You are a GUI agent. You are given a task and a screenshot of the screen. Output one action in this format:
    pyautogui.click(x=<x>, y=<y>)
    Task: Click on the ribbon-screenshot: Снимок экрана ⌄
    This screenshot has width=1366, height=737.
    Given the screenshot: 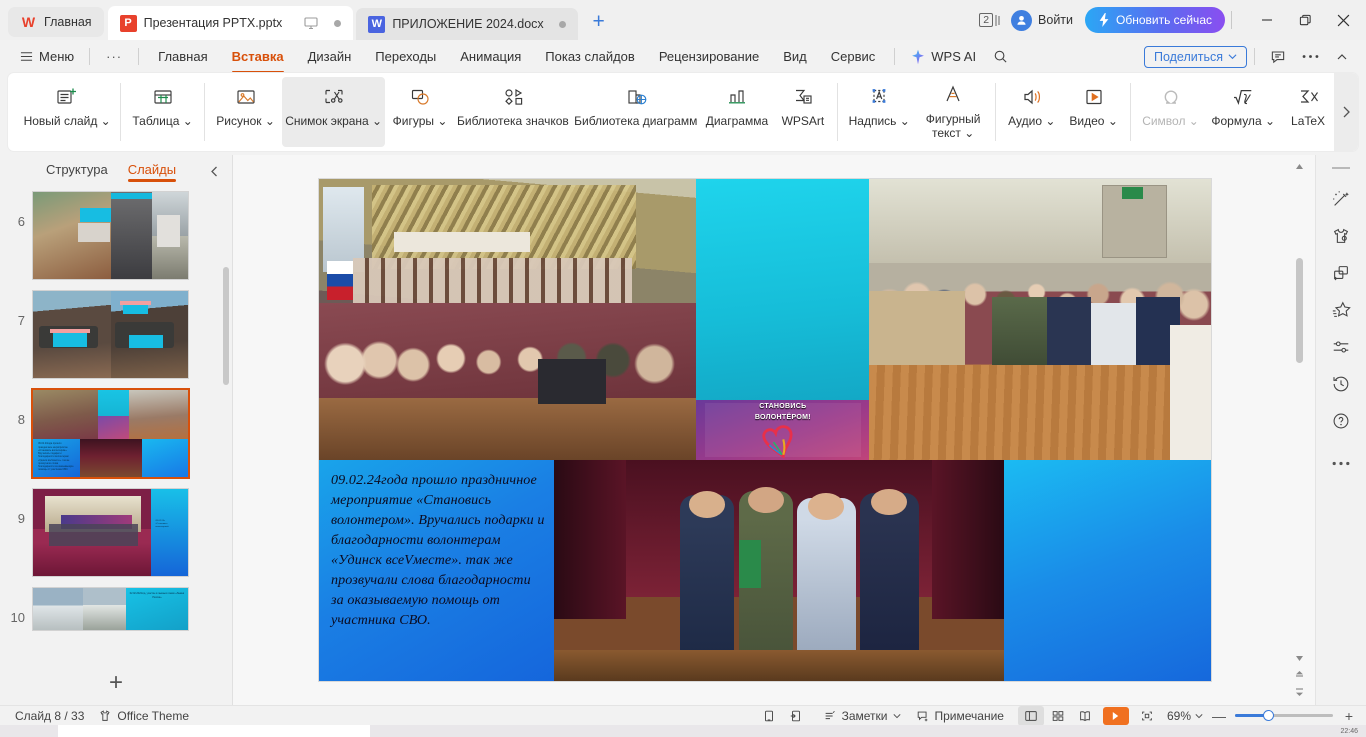 What is the action you would take?
    pyautogui.click(x=334, y=112)
    